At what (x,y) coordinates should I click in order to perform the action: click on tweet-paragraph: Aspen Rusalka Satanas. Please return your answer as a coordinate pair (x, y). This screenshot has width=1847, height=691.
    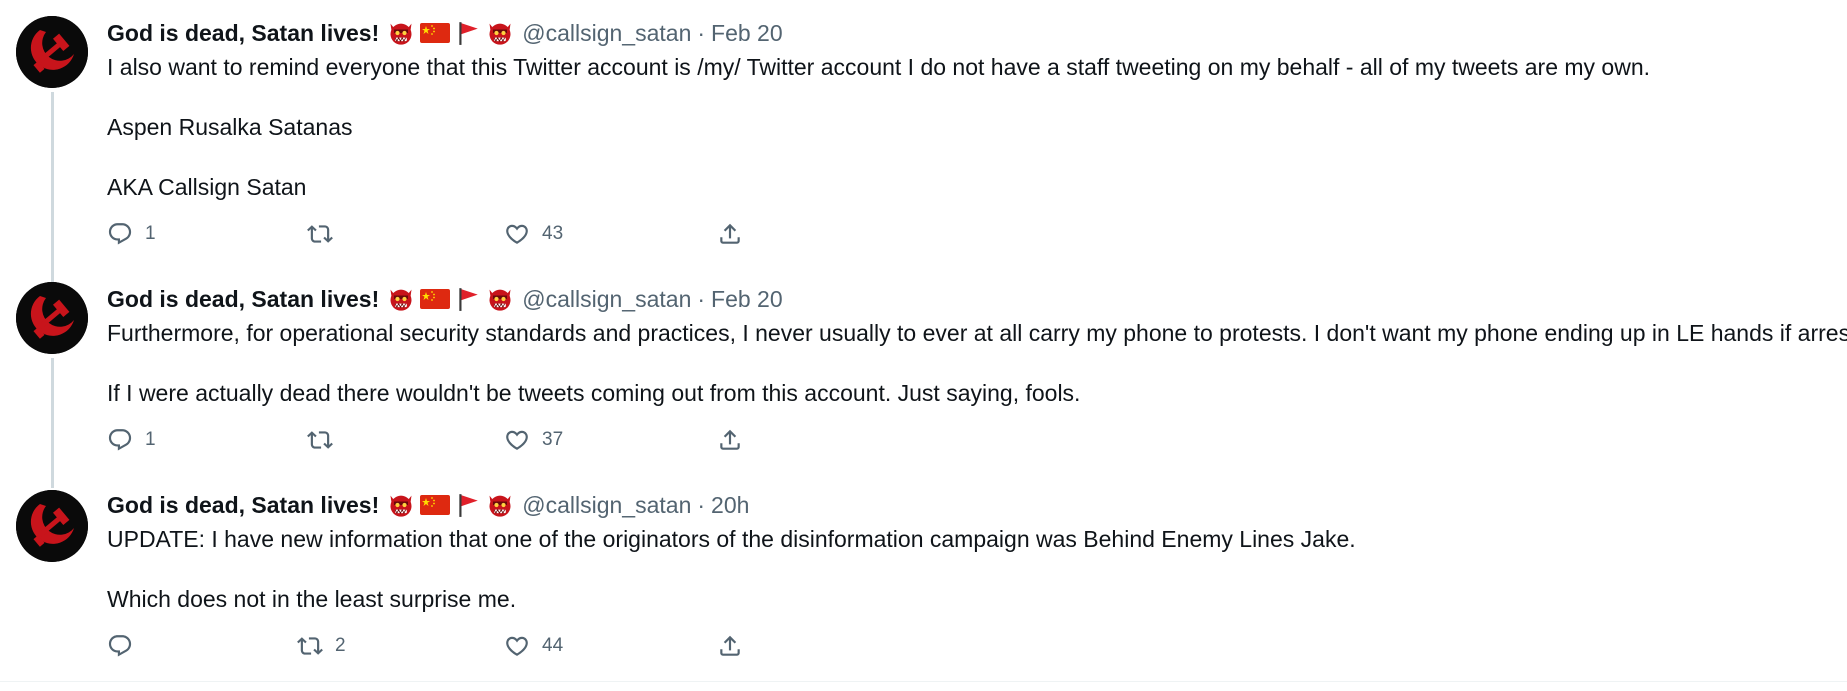
    Looking at the image, I should click on (230, 127).